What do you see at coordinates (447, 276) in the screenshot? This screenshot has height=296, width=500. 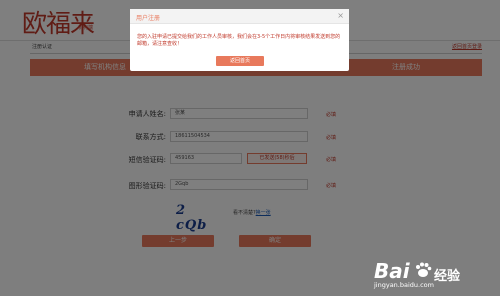 I see `watermark-suffix: 经验` at bounding box center [447, 276].